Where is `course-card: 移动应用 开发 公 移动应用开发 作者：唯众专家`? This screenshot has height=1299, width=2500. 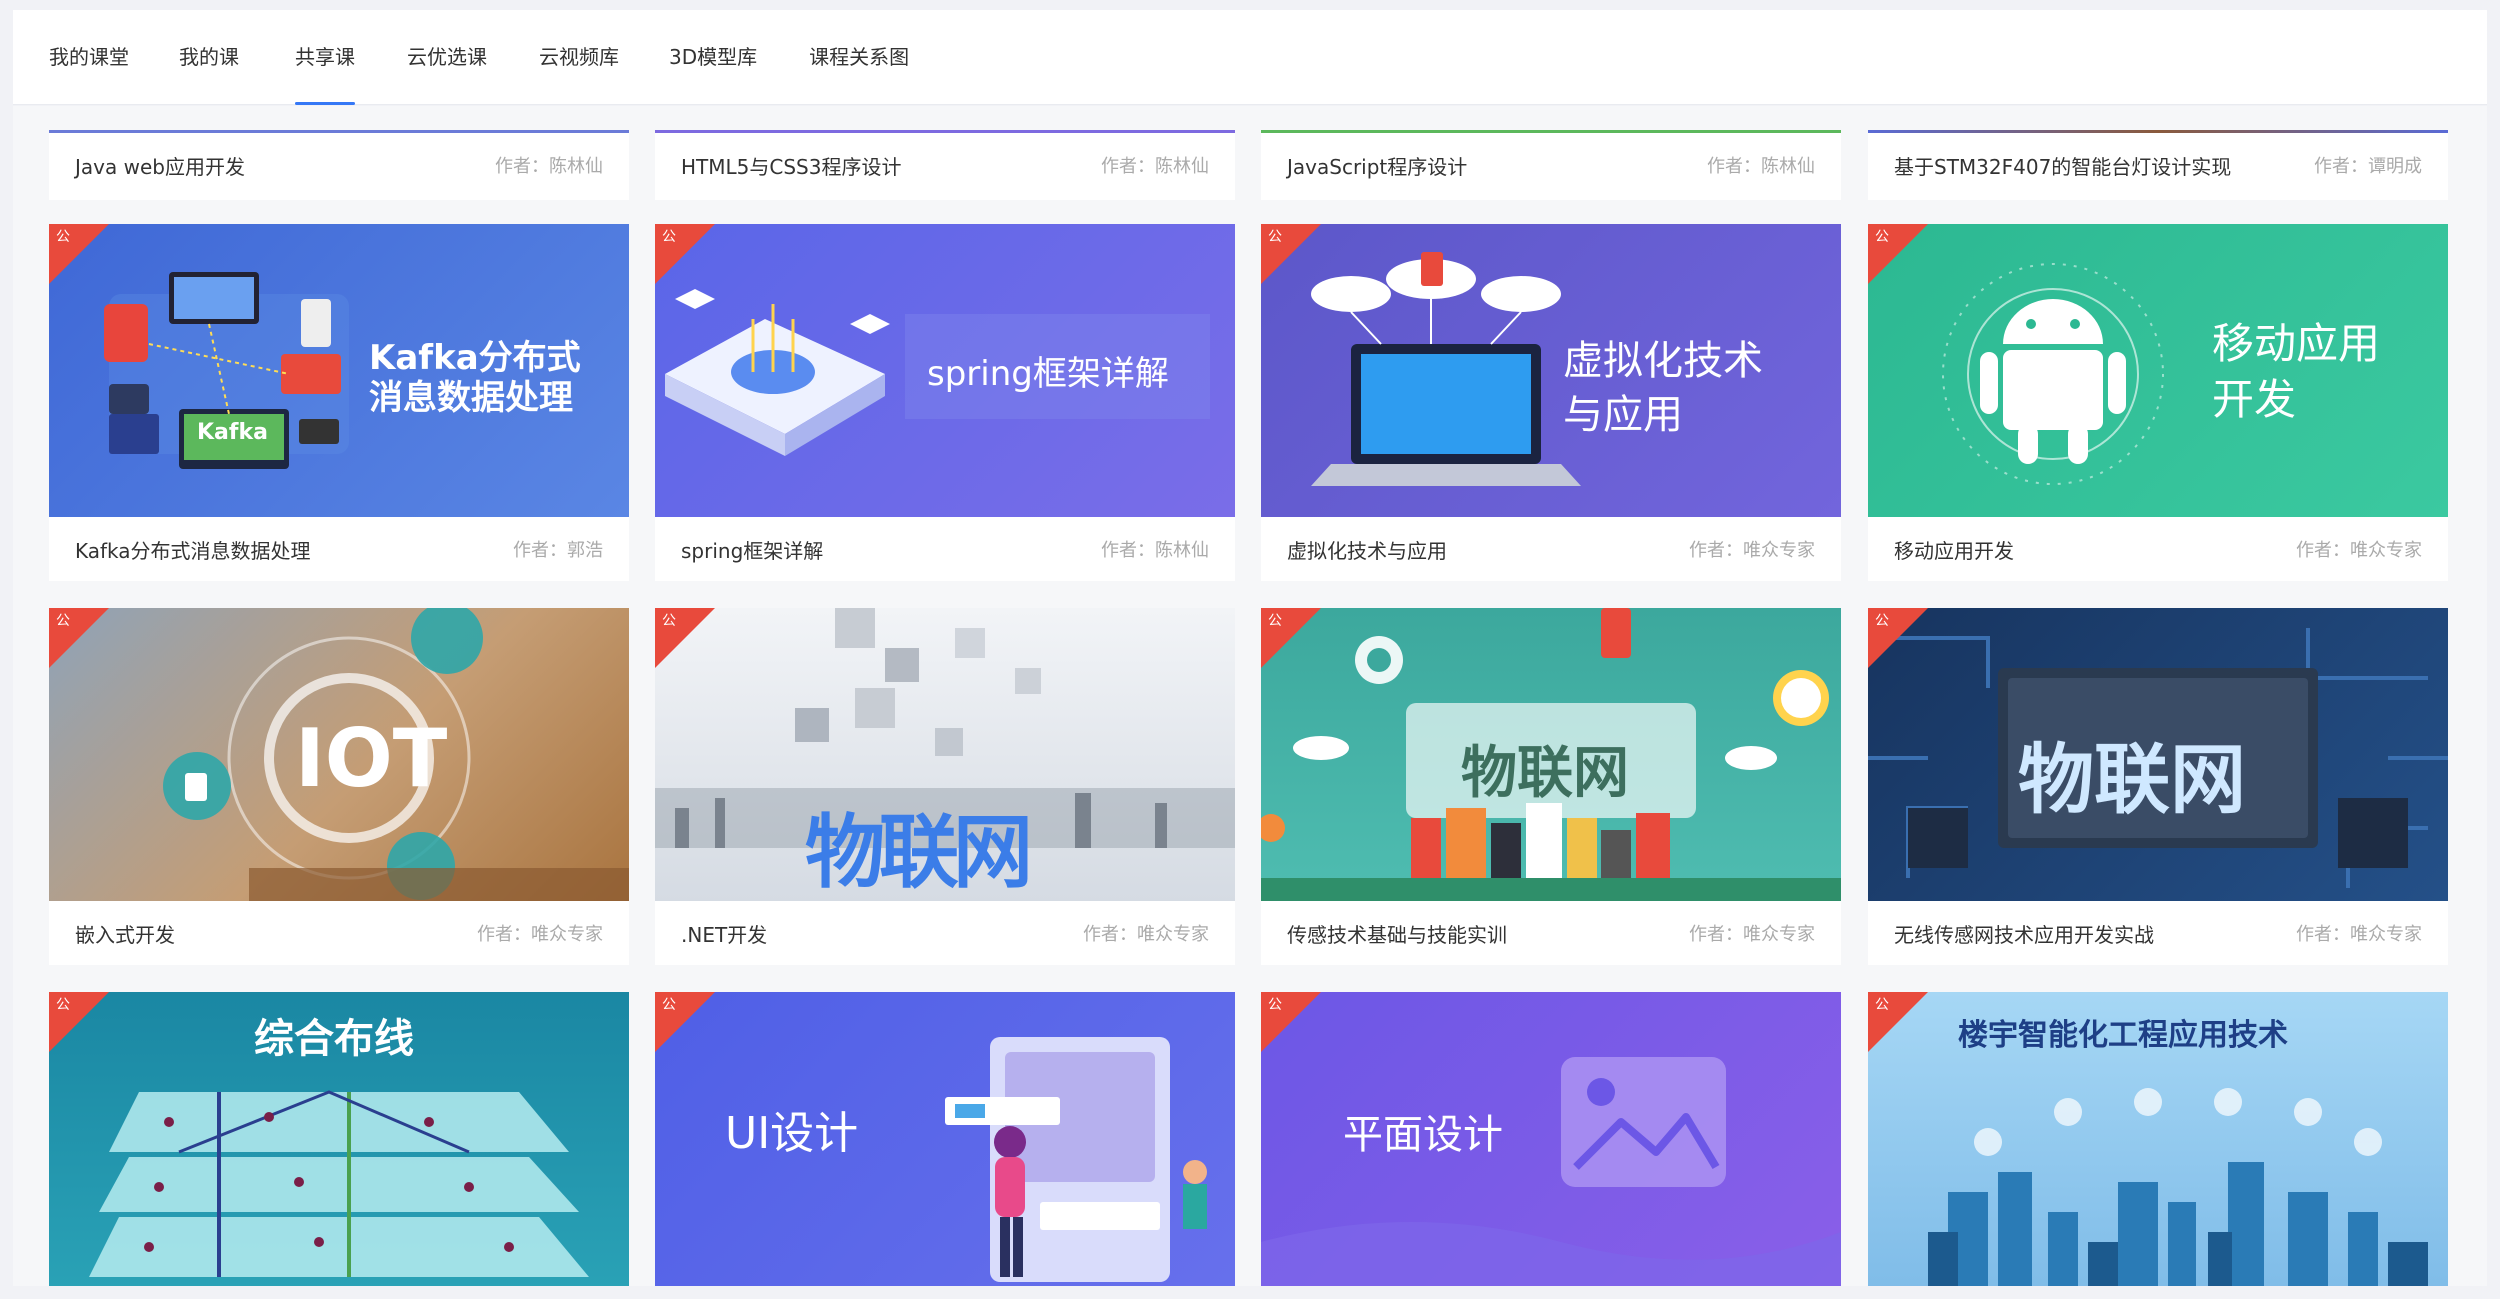 course-card: 移动应用 开发 公 移动应用开发 作者：唯众专家 is located at coordinates (2158, 402).